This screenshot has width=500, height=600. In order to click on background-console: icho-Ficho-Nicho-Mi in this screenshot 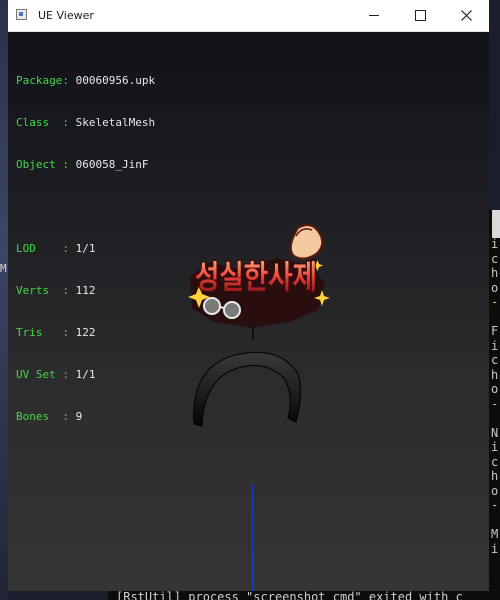, I will do `click(494, 405)`.